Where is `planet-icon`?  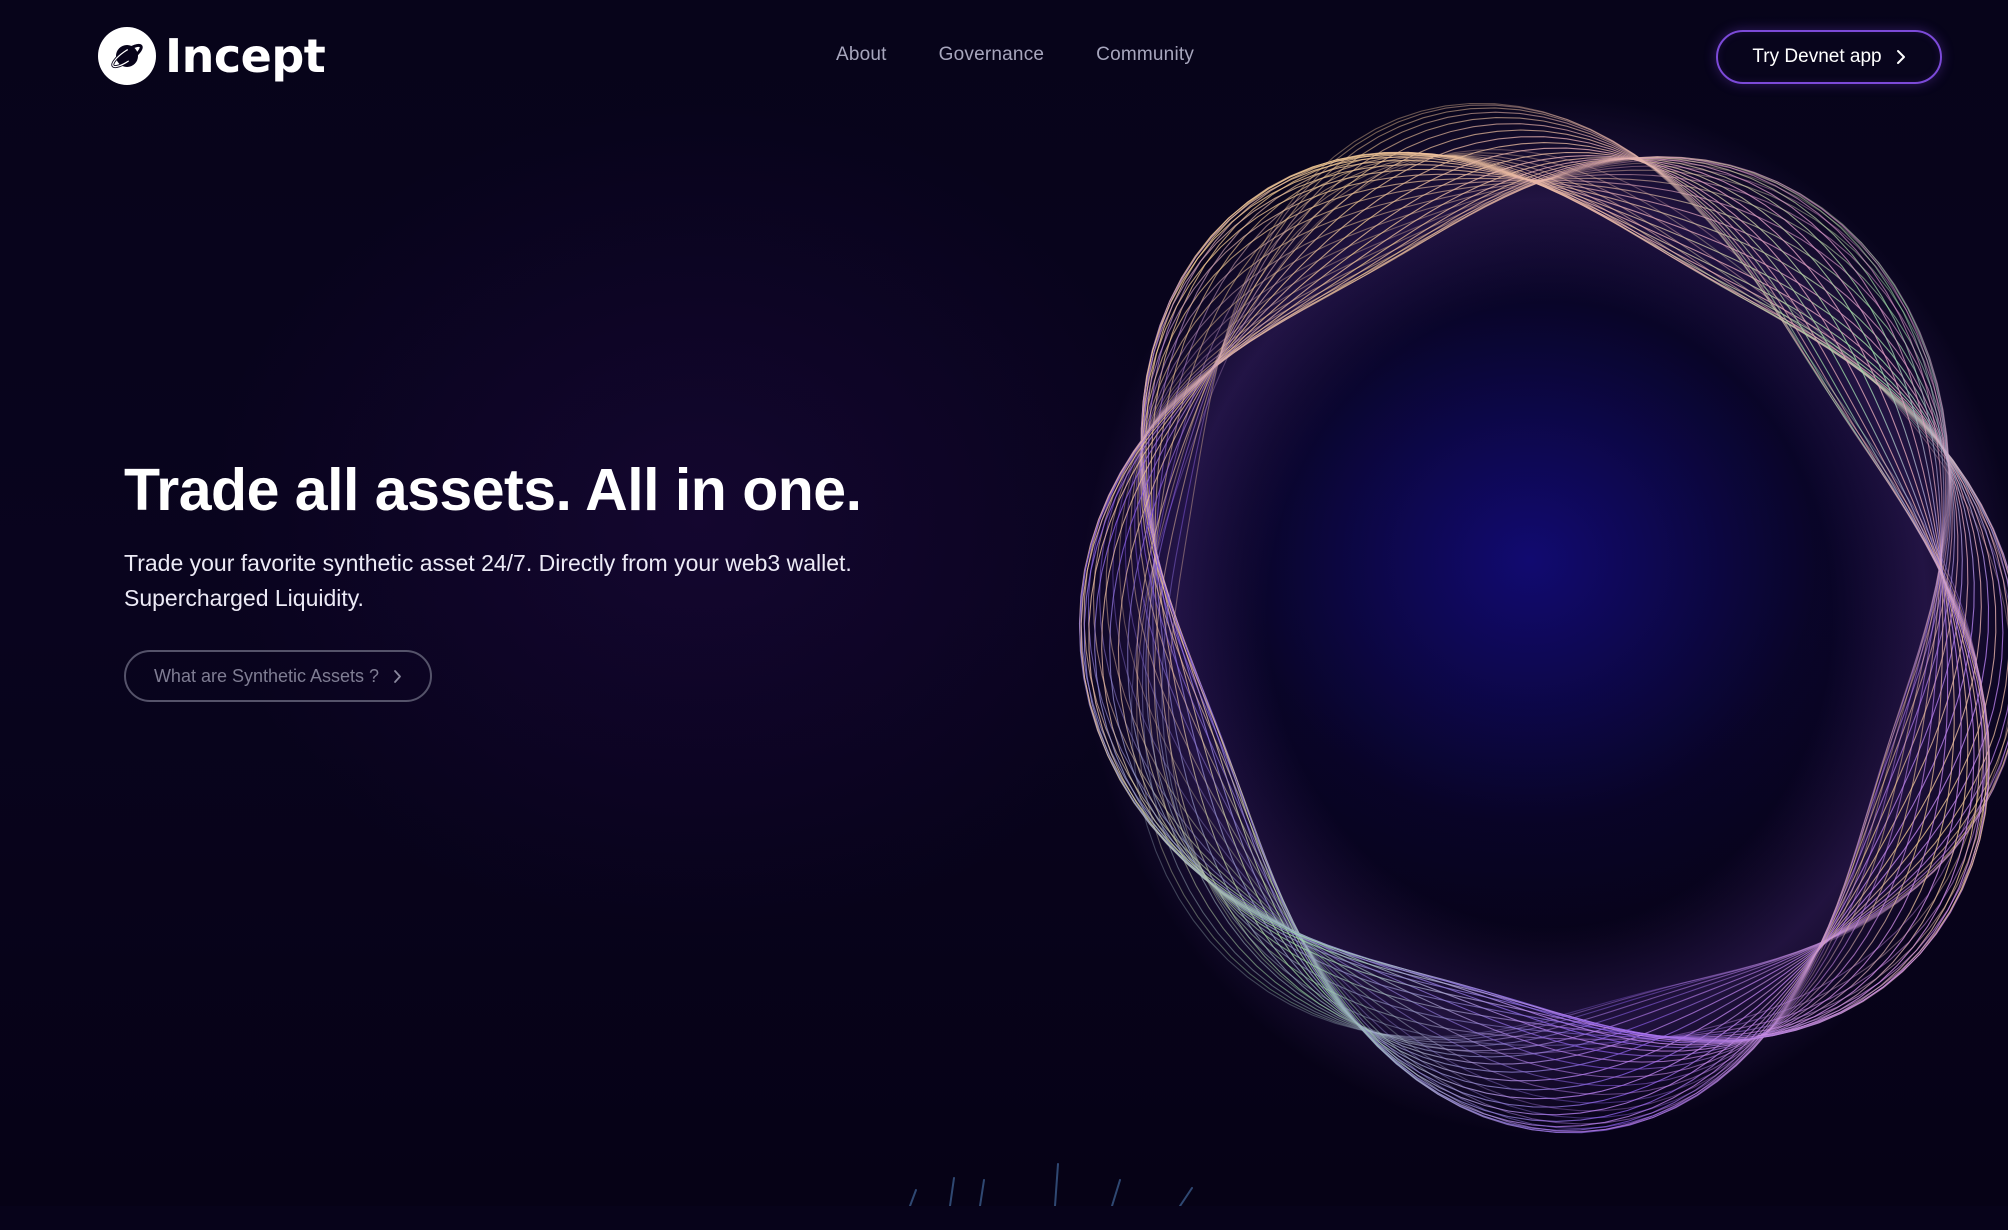
planet-icon is located at coordinates (127, 56).